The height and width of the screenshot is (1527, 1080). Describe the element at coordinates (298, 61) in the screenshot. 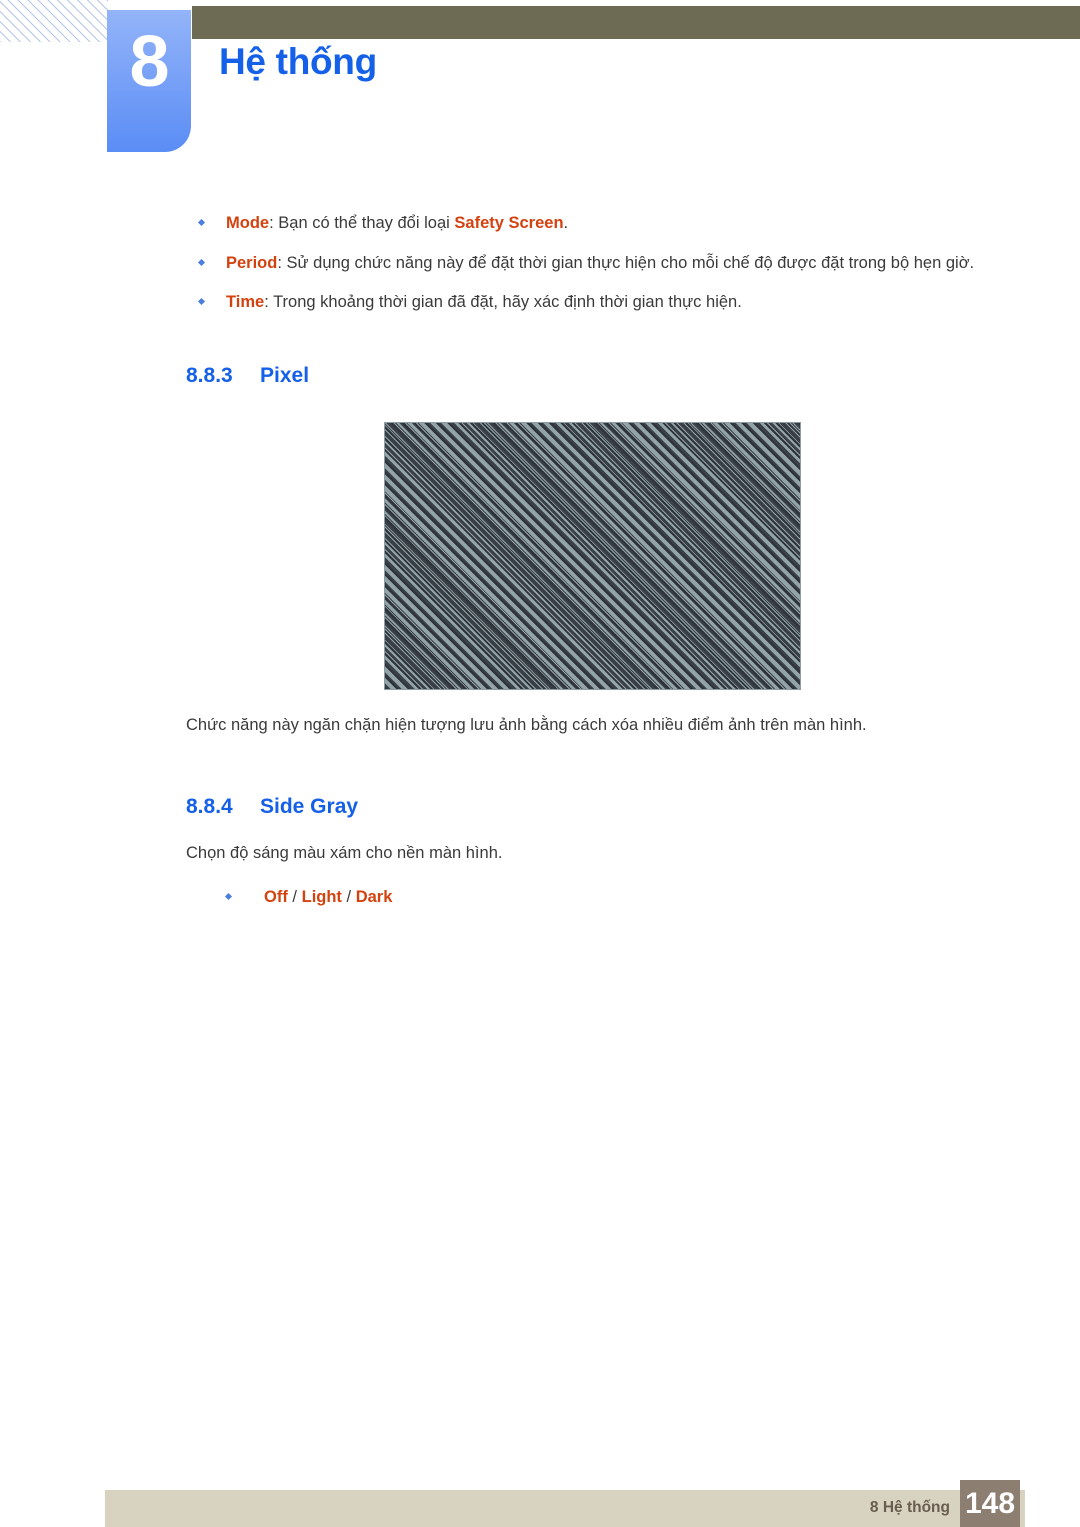

I see `page-title: Hệ thống` at that location.